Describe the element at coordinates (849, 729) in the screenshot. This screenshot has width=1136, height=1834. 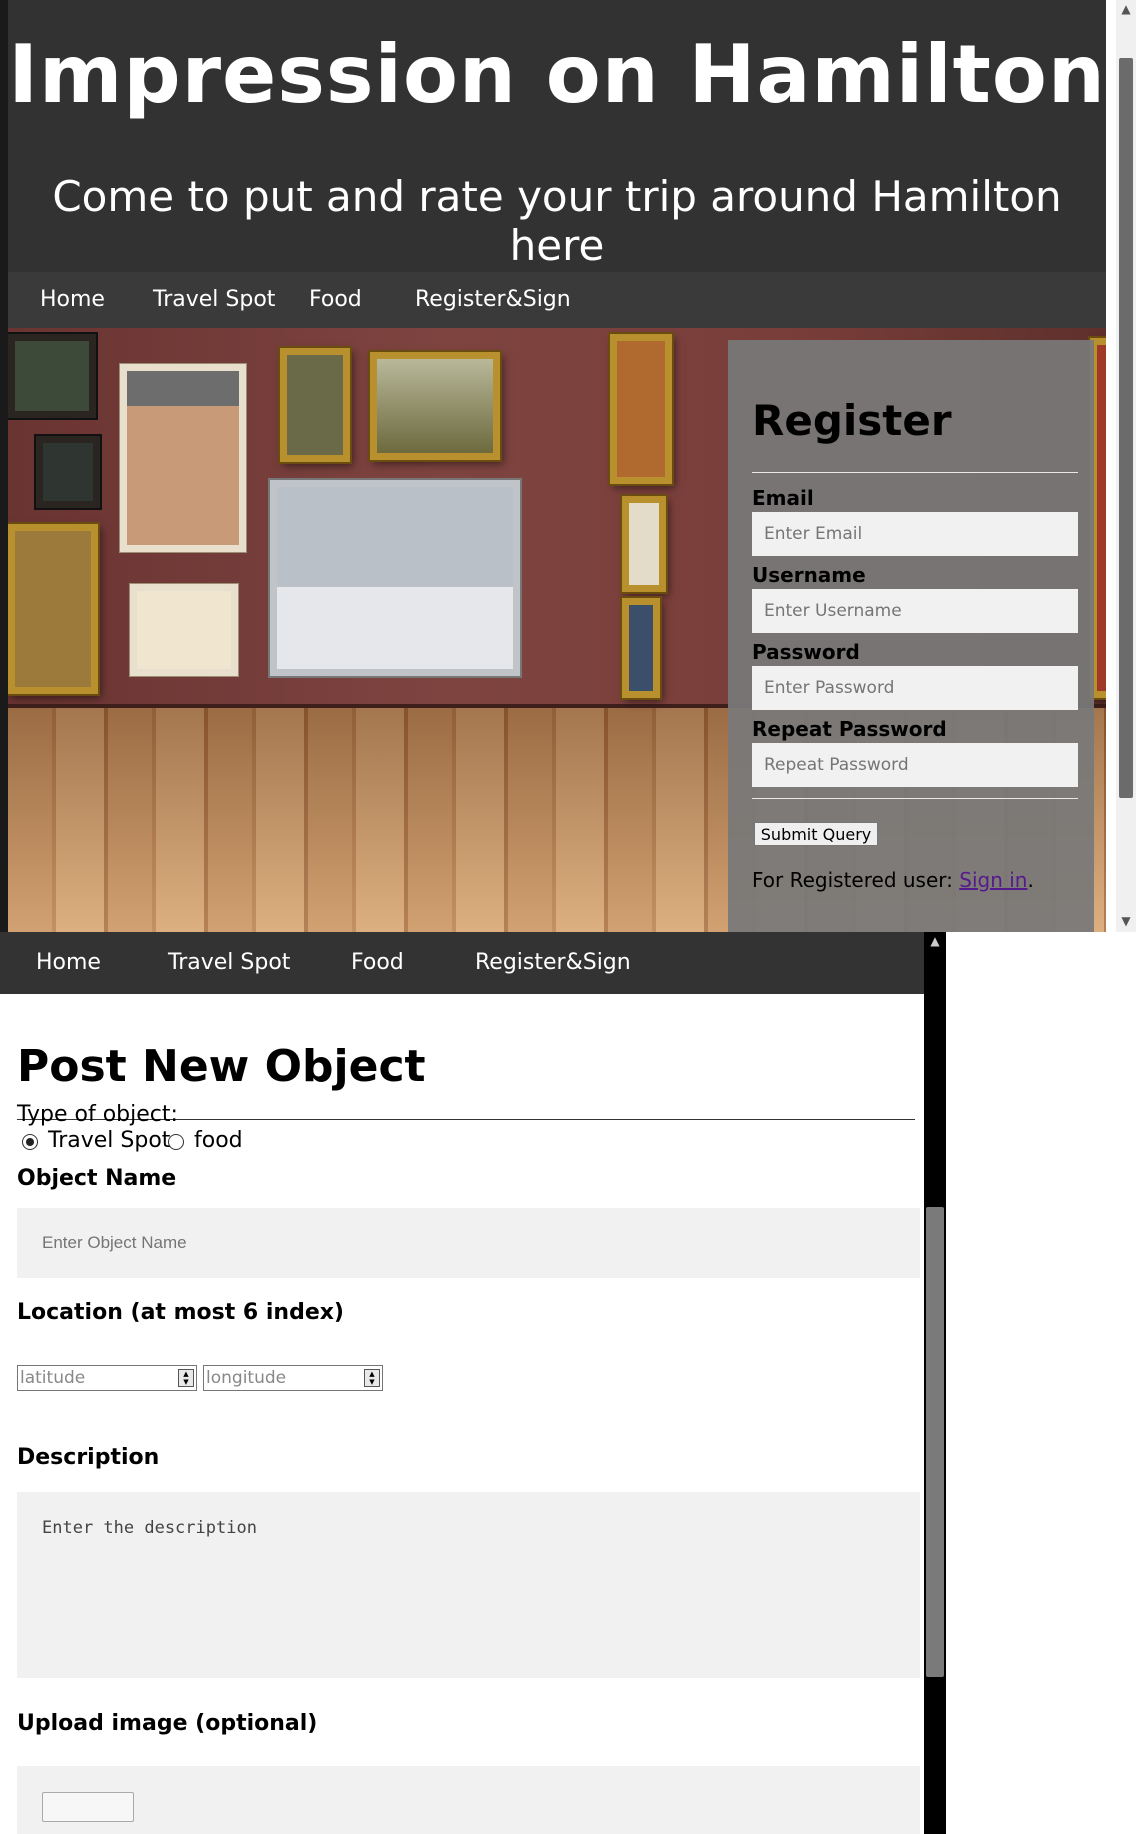
I see `repeat-password-label: Repeat Password` at that location.